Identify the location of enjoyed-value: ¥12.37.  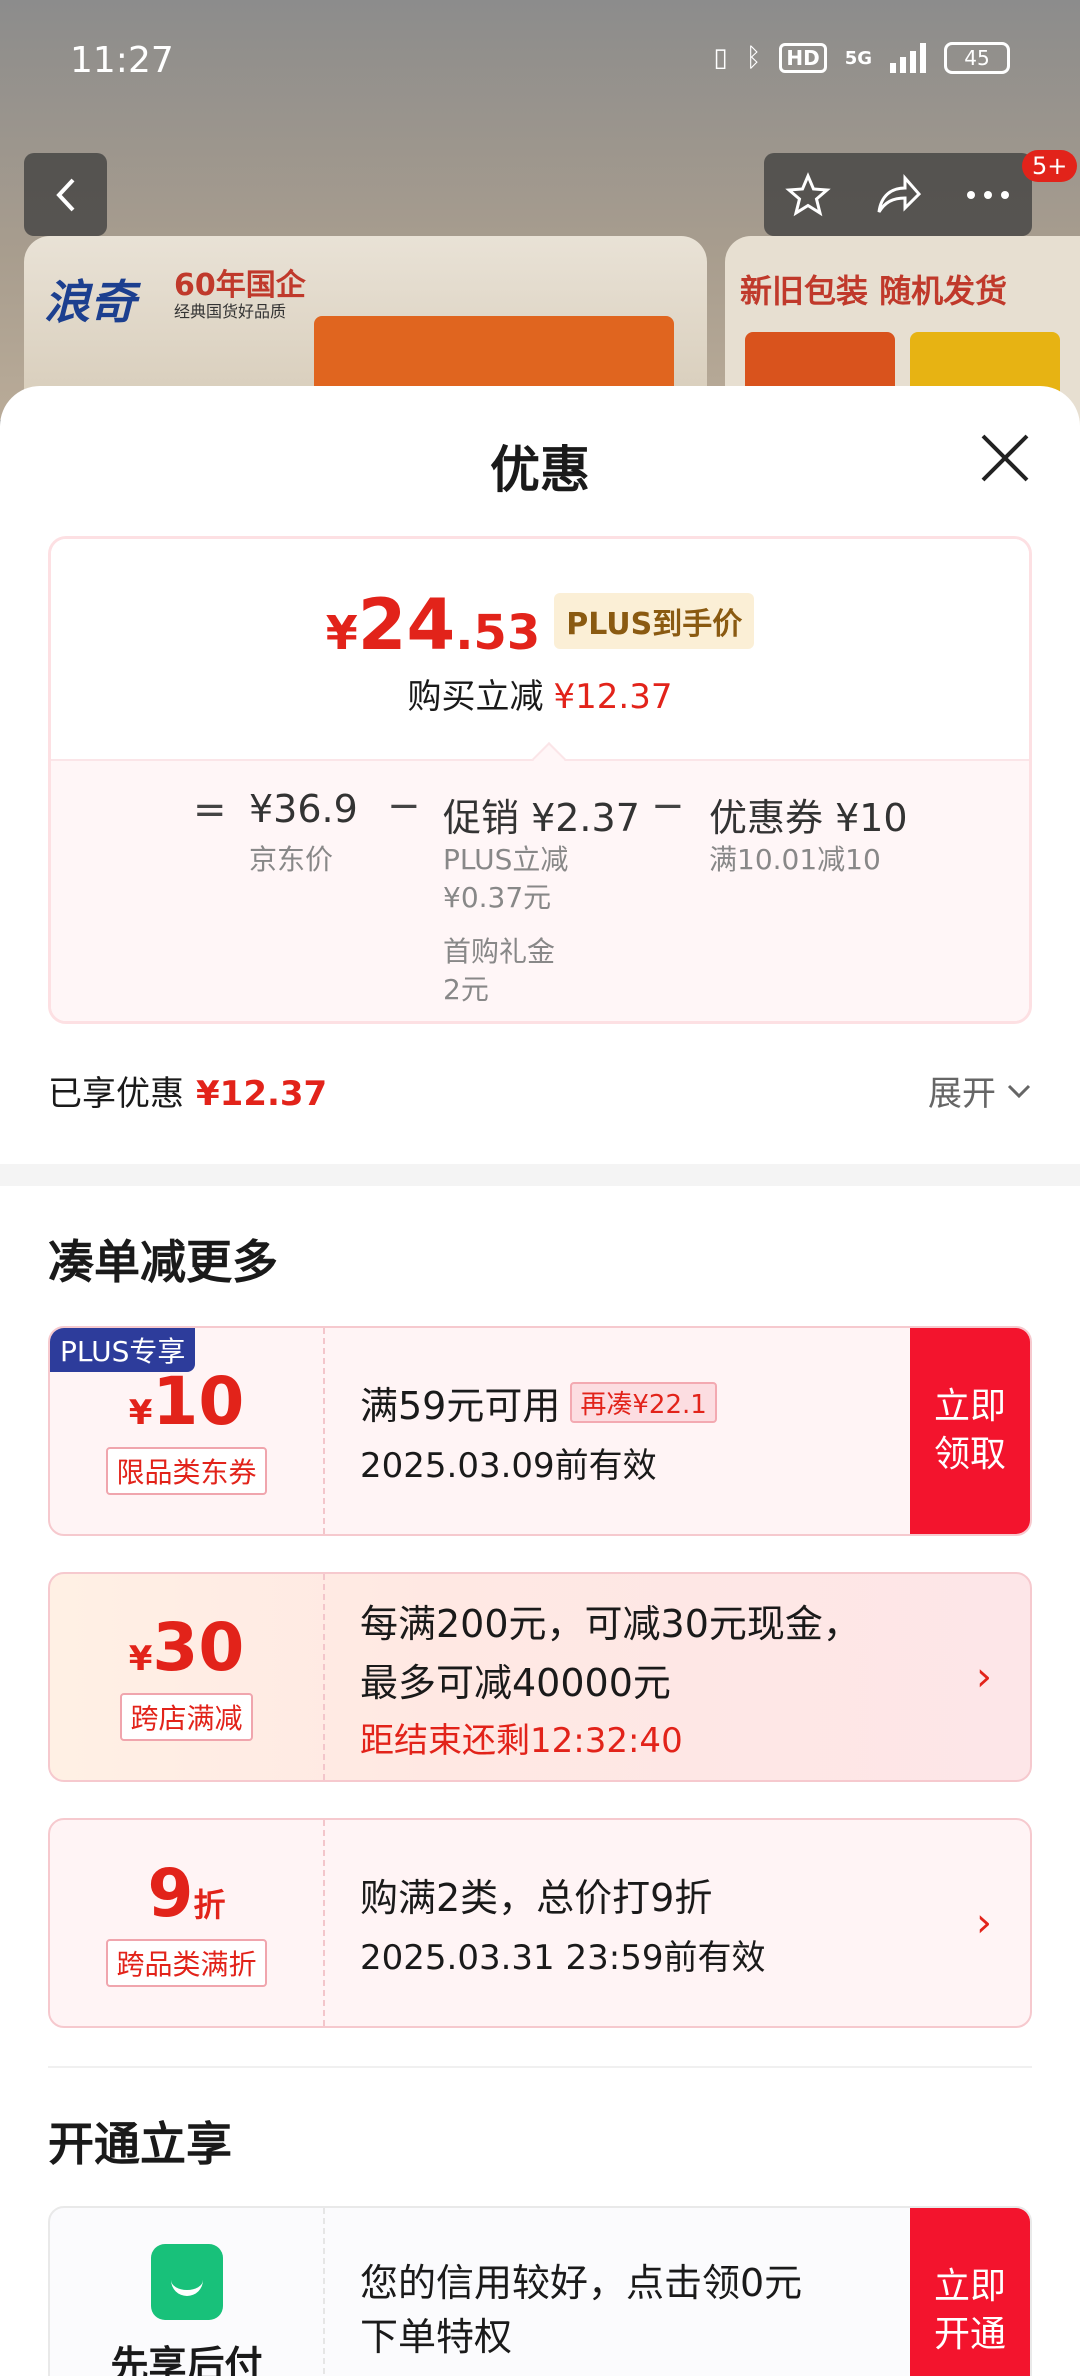
(262, 1094).